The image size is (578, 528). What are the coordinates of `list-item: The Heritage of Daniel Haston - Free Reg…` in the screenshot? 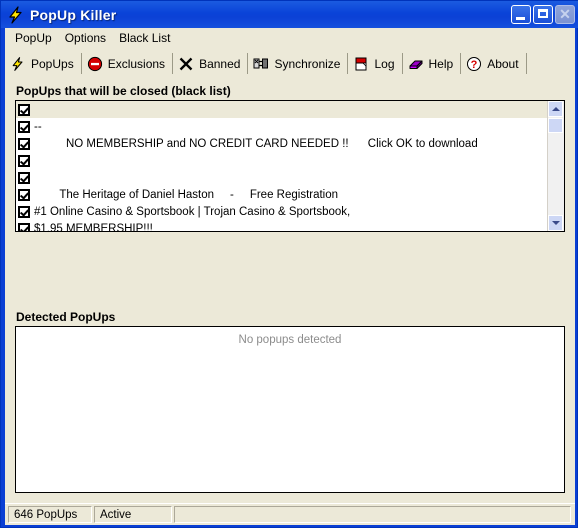 It's located at (281, 194).